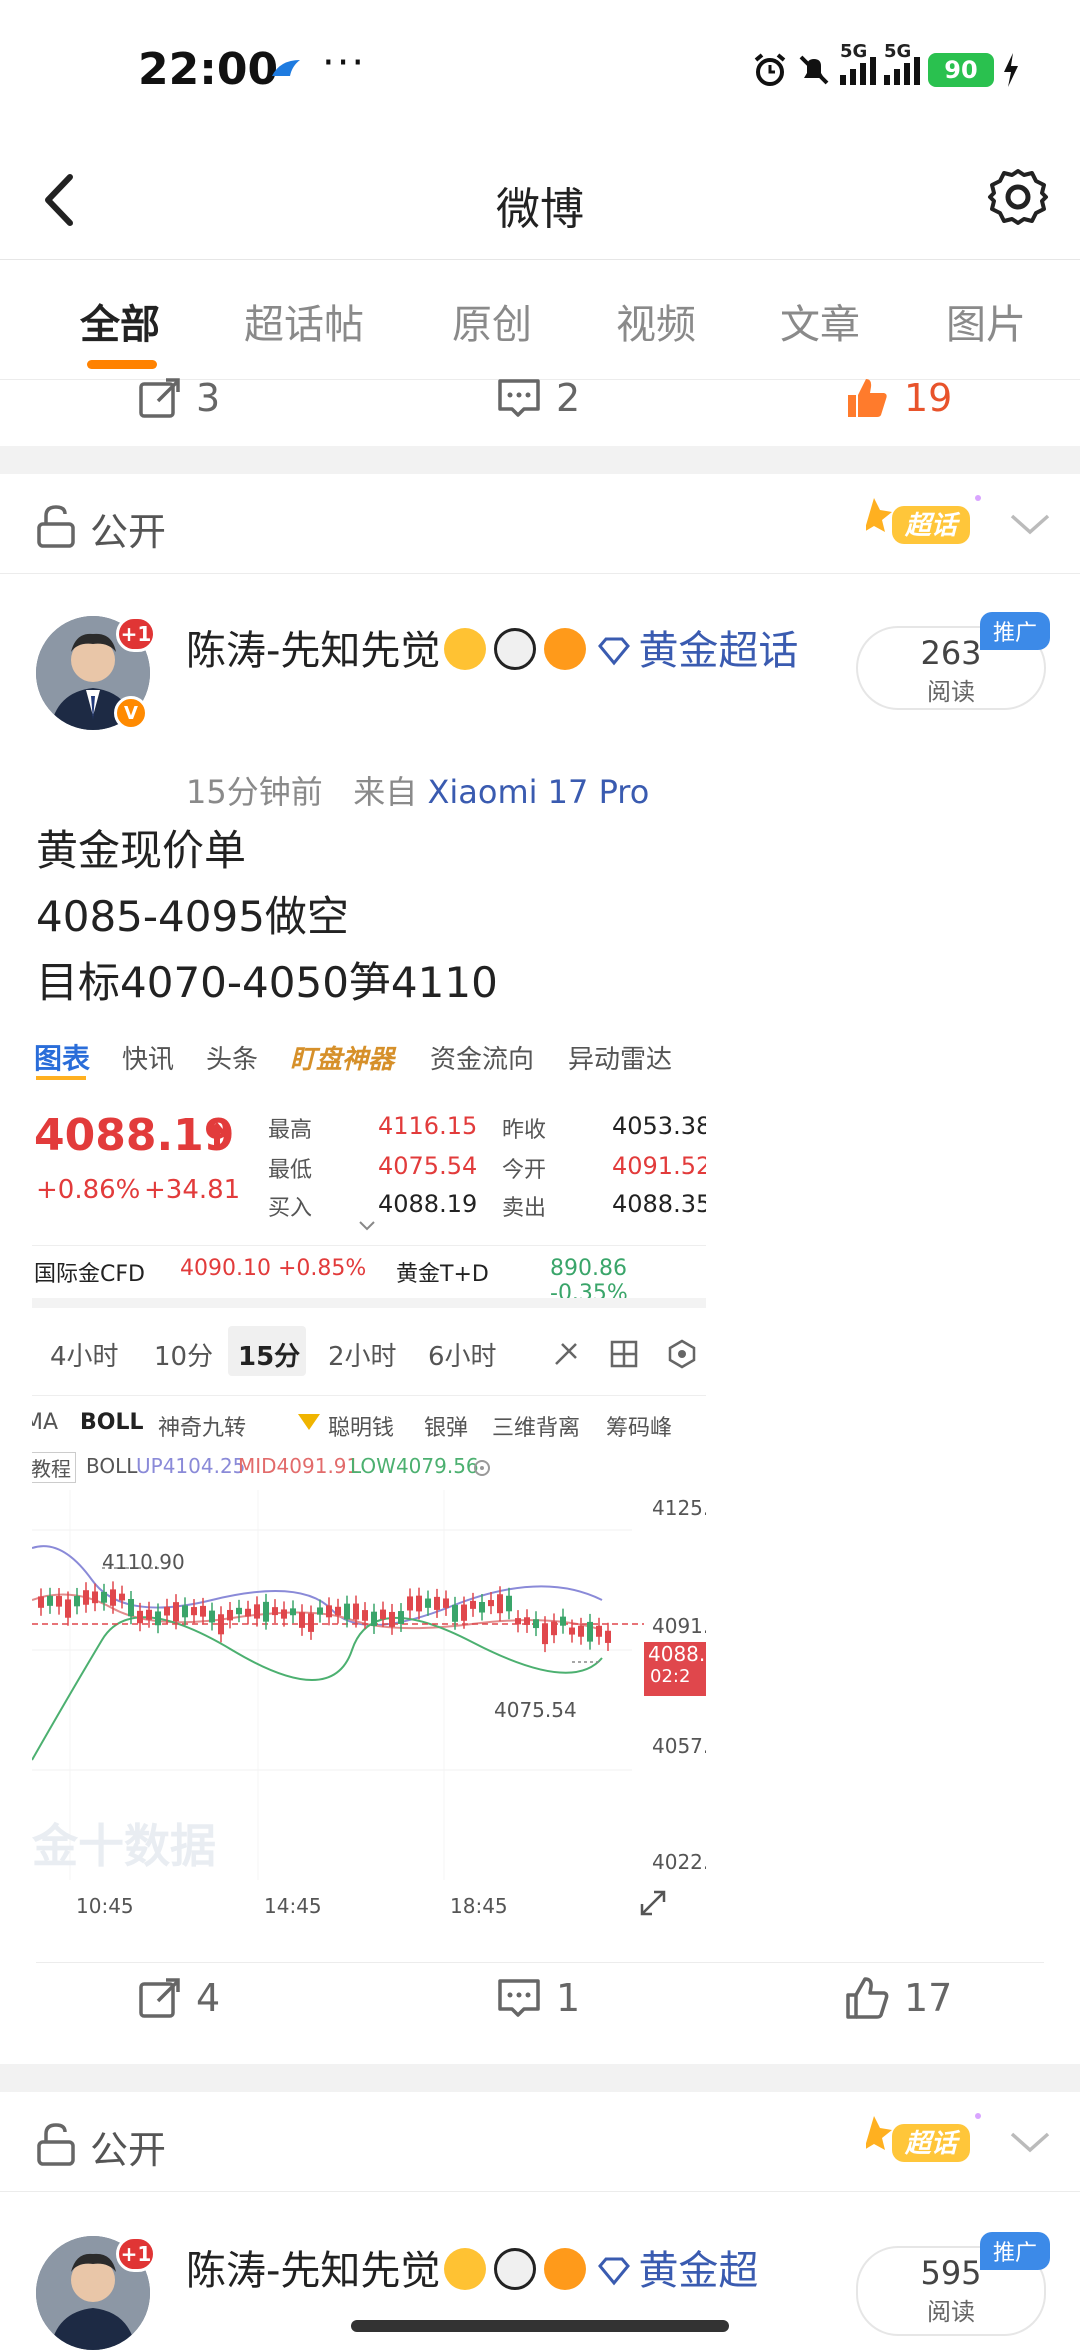  I want to click on tab-chaohua-posts: 超话帖, so click(304, 321).